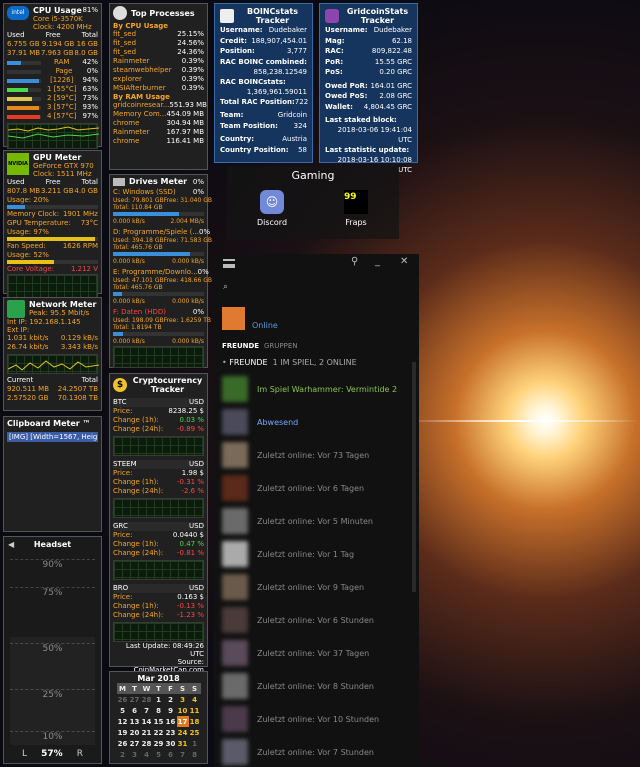  Describe the element at coordinates (377, 261) in the screenshot. I see `minimize-button: _` at that location.